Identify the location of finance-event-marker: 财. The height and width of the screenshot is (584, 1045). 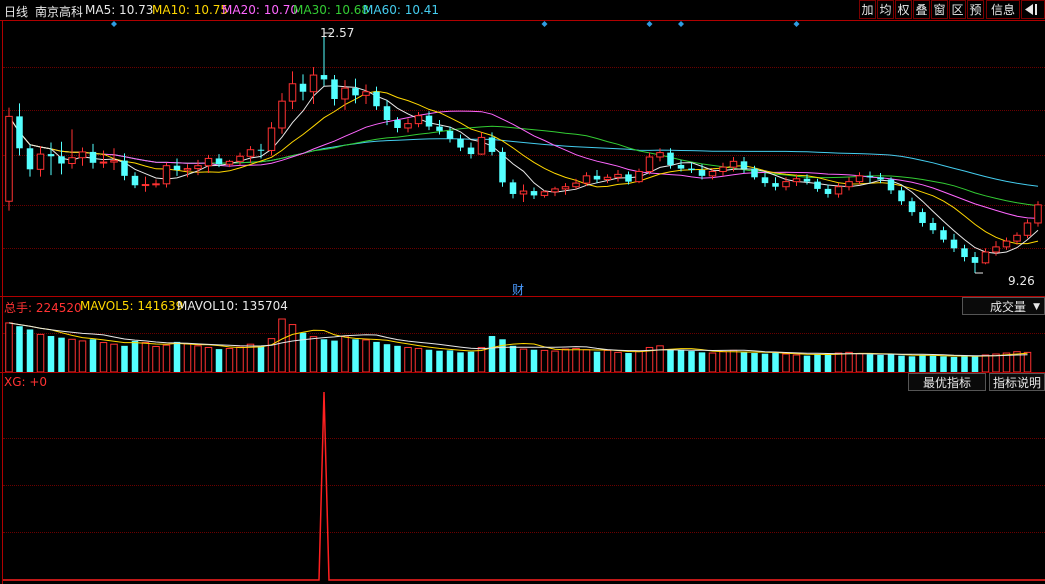
(518, 289).